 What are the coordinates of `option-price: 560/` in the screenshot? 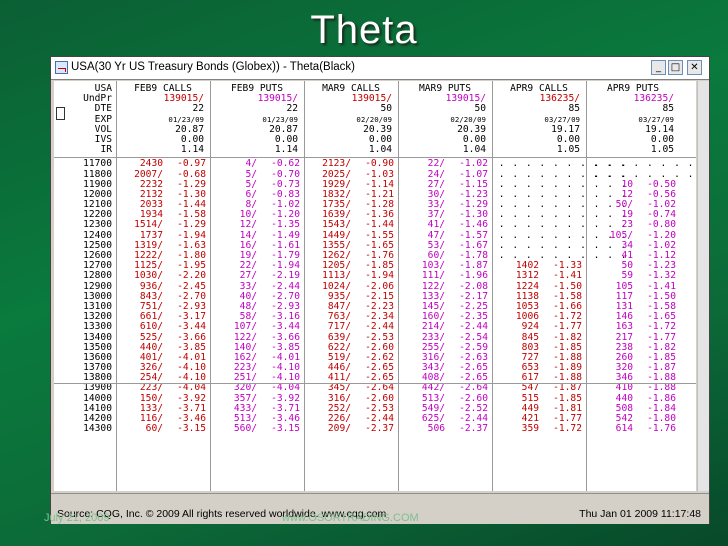 It's located at (245, 429).